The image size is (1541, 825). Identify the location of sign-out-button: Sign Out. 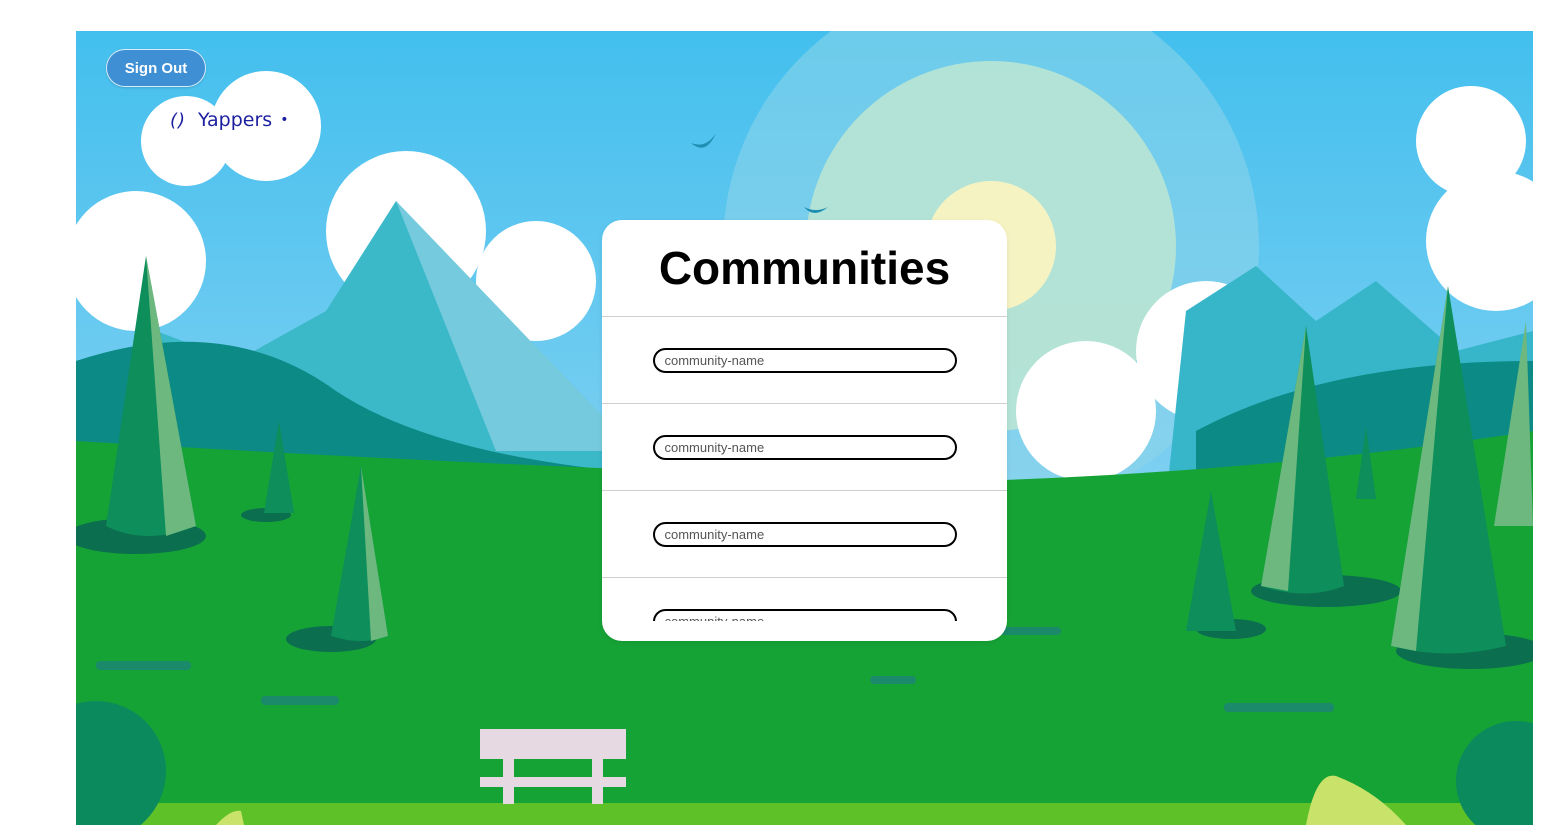
(156, 68).